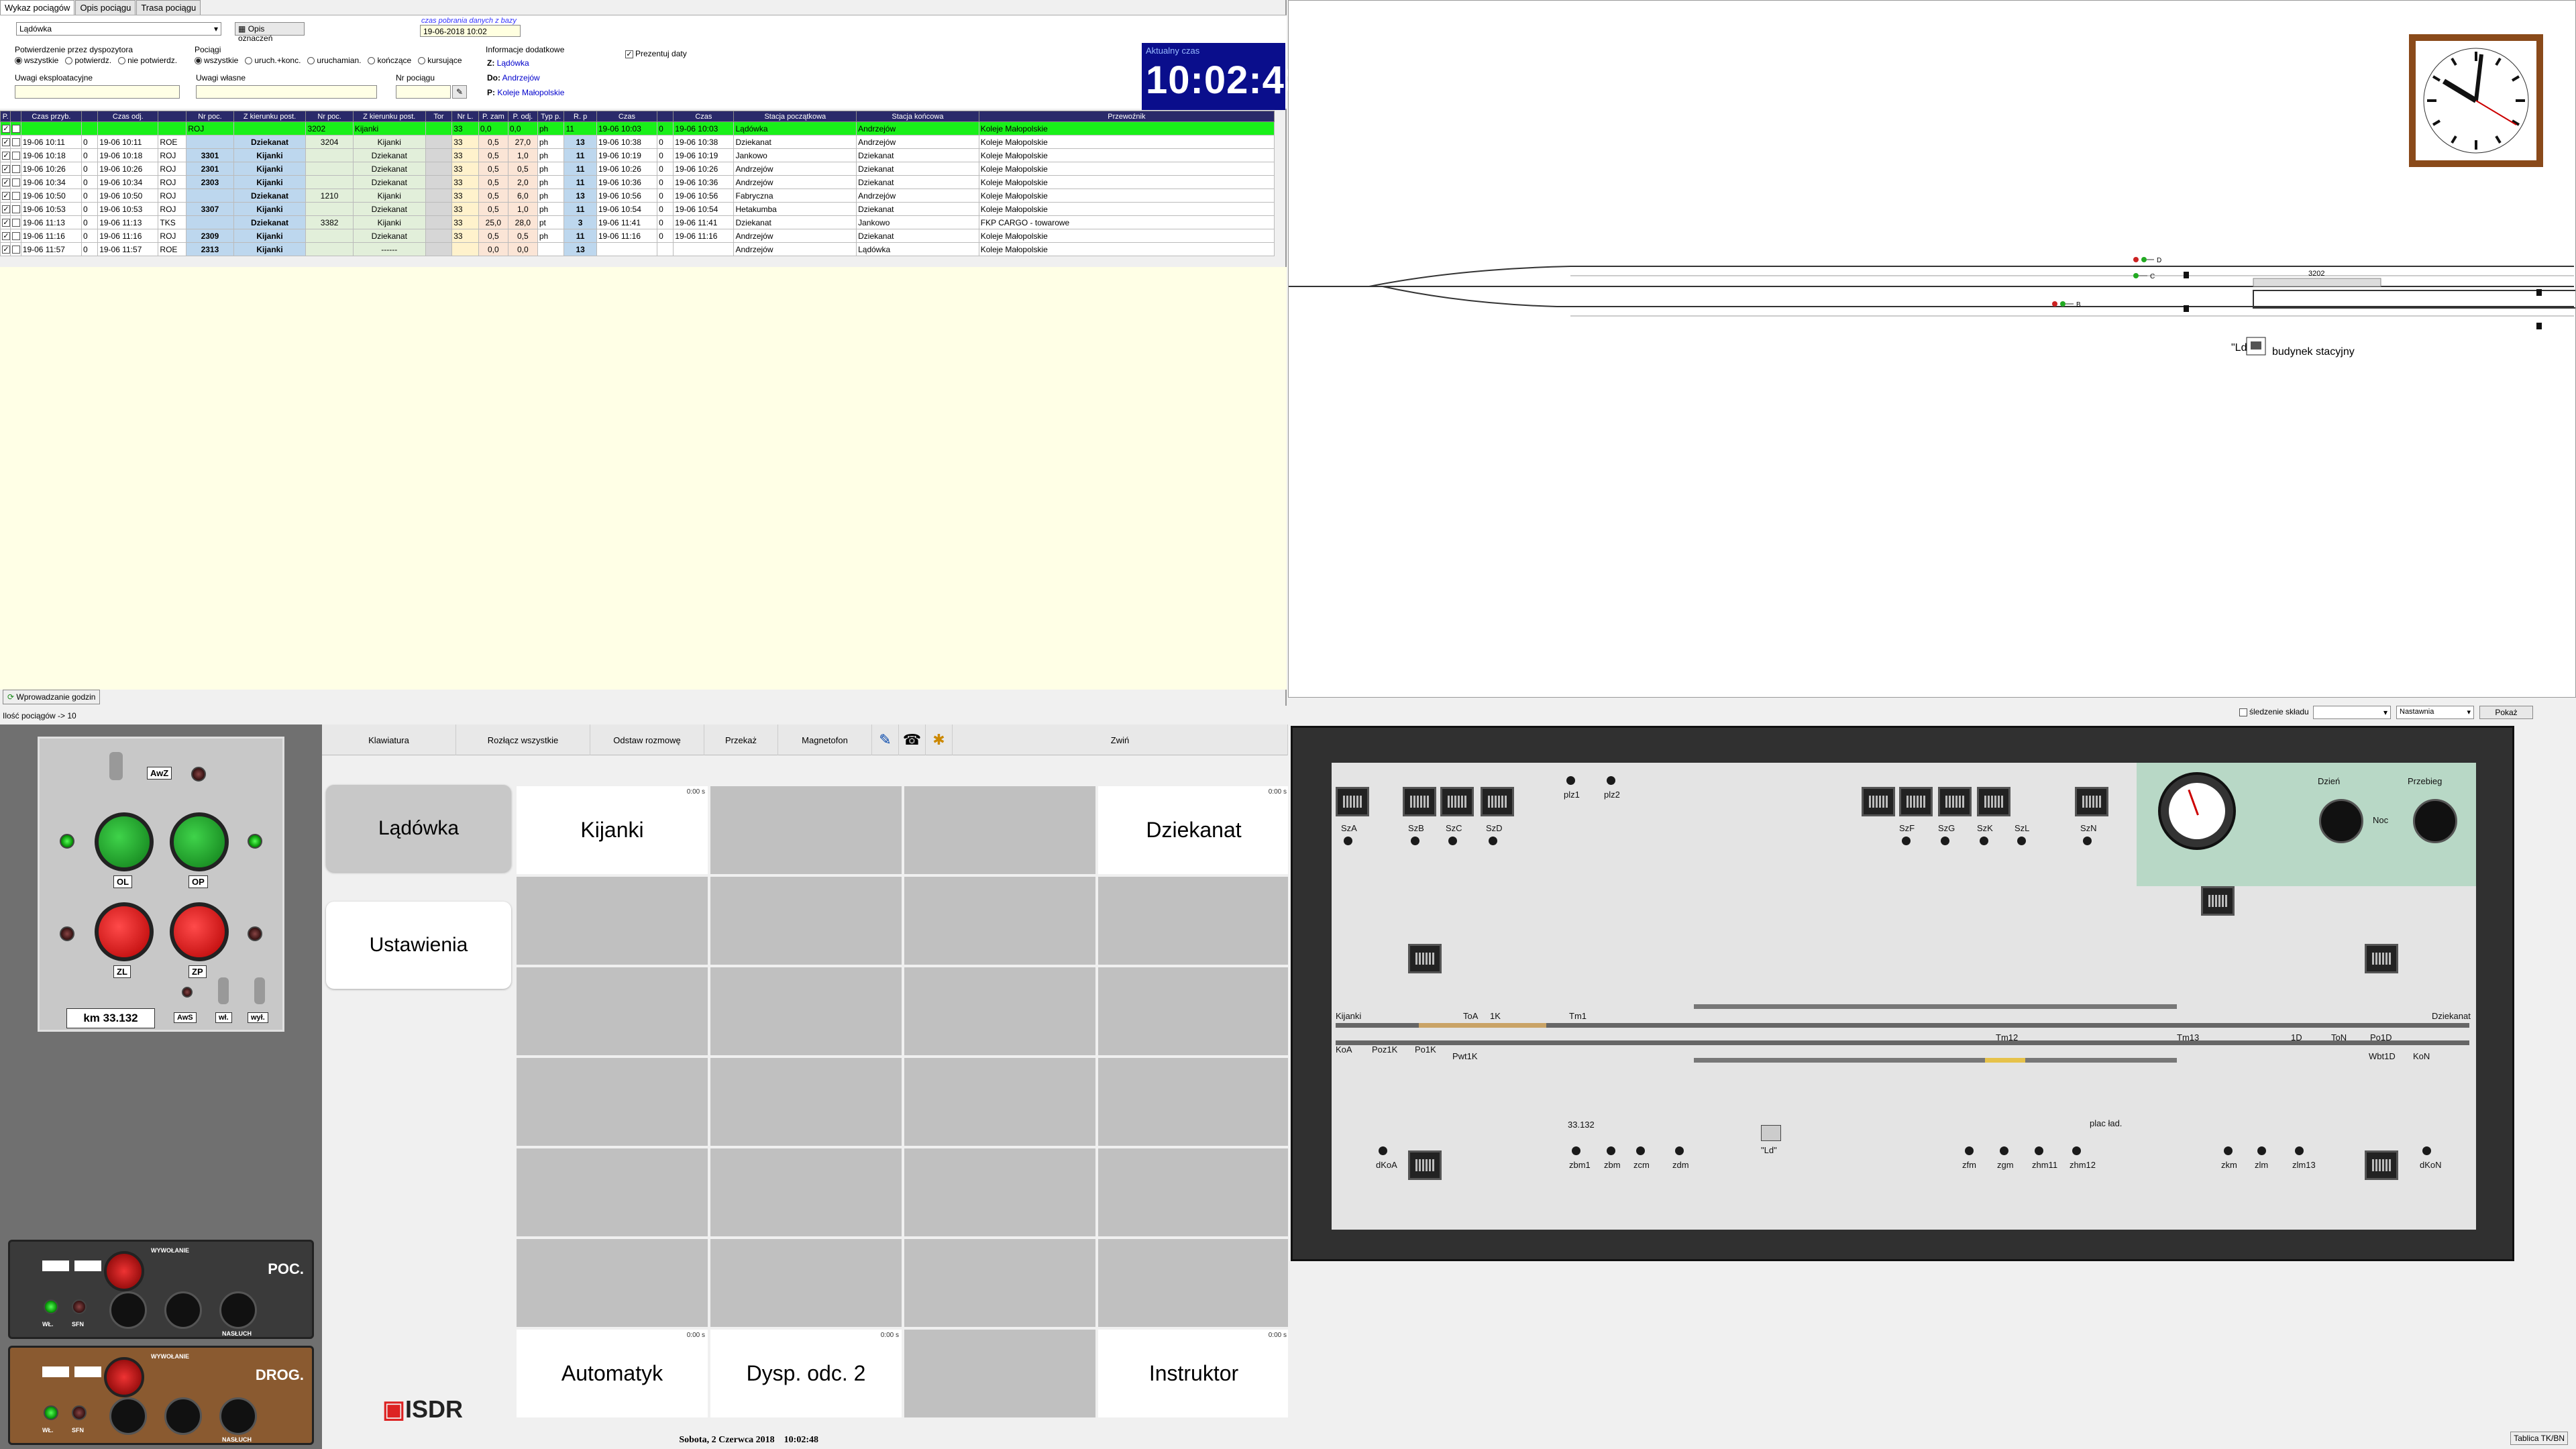 The image size is (2576, 1449). What do you see at coordinates (199, 841) in the screenshot?
I see `op-button` at bounding box center [199, 841].